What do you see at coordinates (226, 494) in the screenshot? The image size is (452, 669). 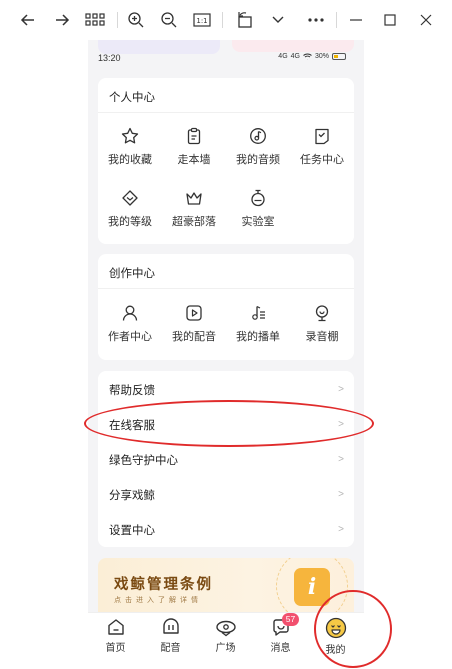 I see `menu-item-share: 分享戏鲸 >` at bounding box center [226, 494].